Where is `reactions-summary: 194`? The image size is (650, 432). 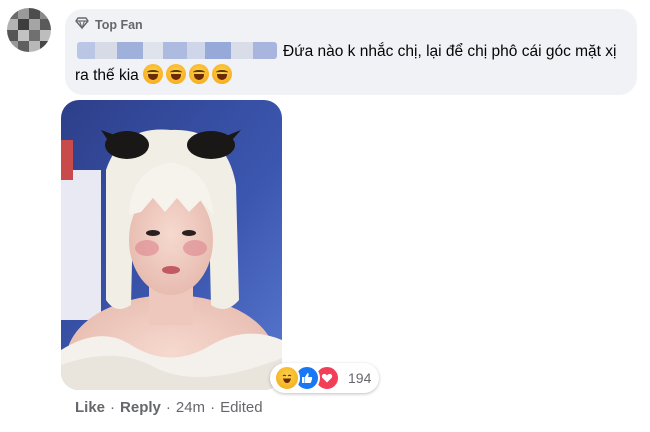
reactions-summary: 194 is located at coordinates (325, 378).